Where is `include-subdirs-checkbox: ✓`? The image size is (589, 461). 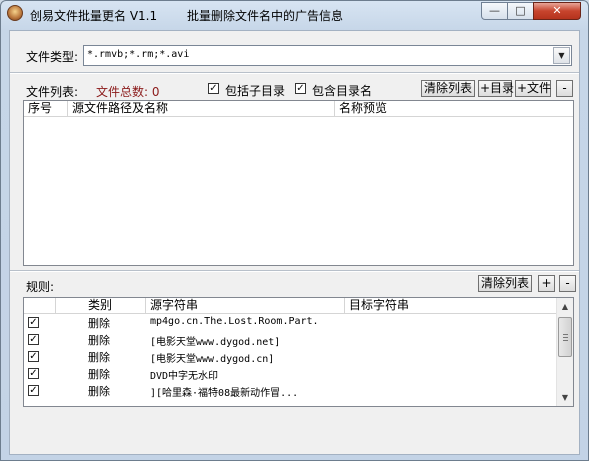
include-subdirs-checkbox: ✓ is located at coordinates (213, 88).